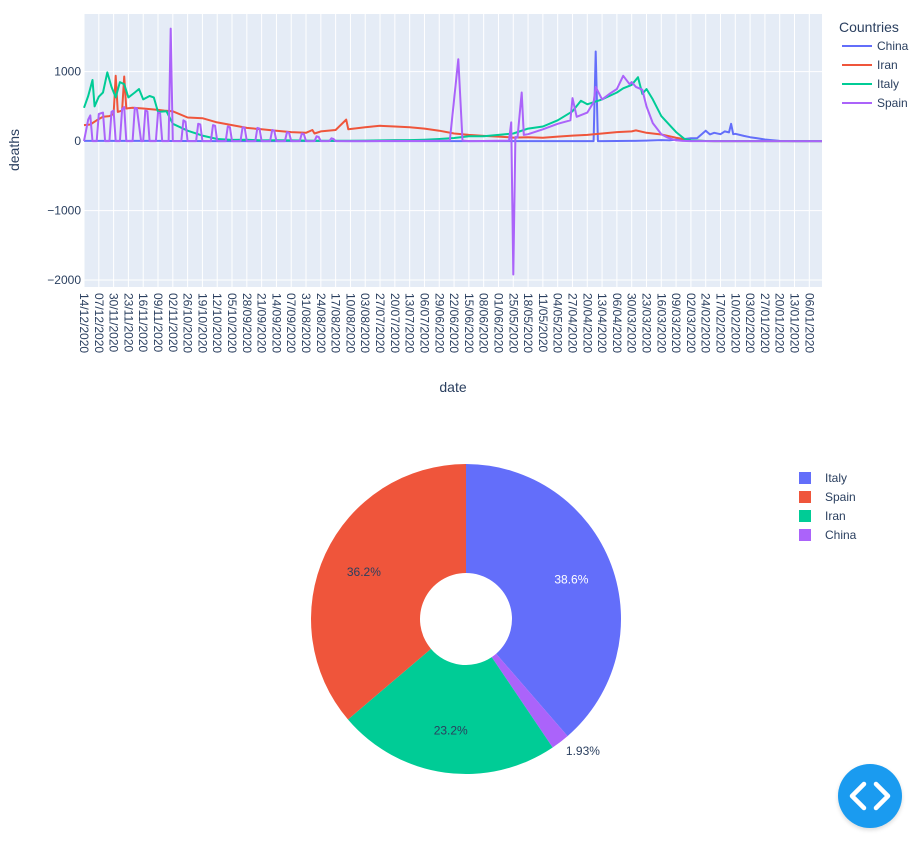  Describe the element at coordinates (410, 323) in the screenshot. I see `line-x-tick-label: 13/07/2020` at that location.